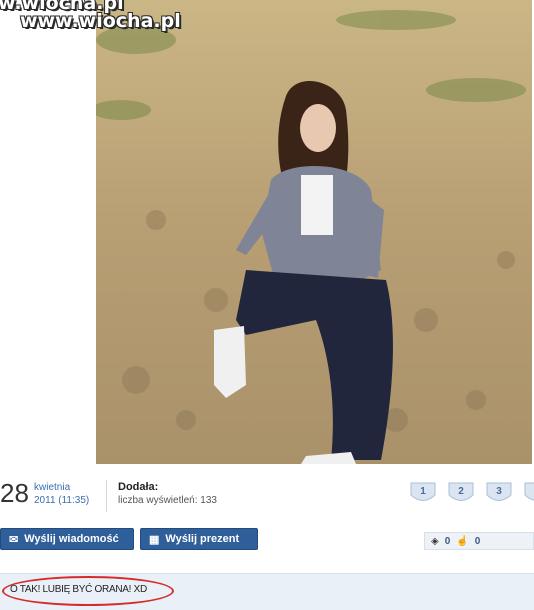  Describe the element at coordinates (154, 539) in the screenshot. I see `gift-icon: ▦` at that location.